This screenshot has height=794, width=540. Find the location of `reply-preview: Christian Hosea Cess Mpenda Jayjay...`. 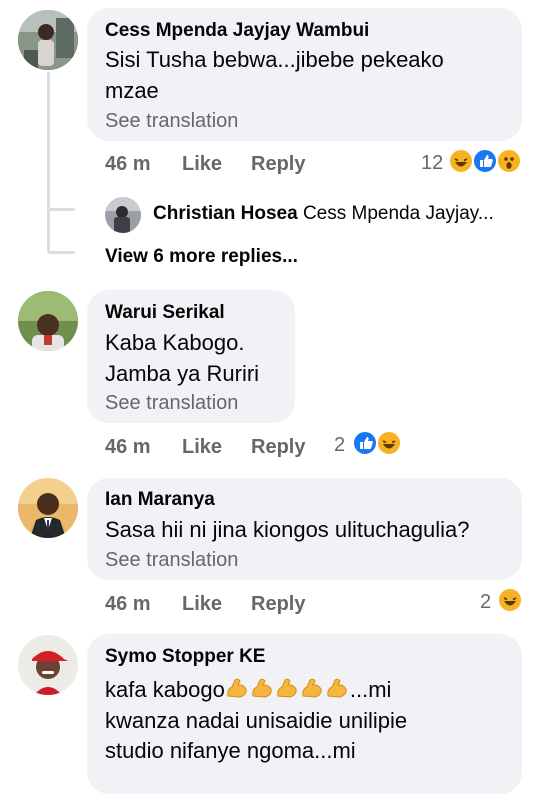

reply-preview: Christian Hosea Cess Mpenda Jayjay... is located at coordinates (323, 214).